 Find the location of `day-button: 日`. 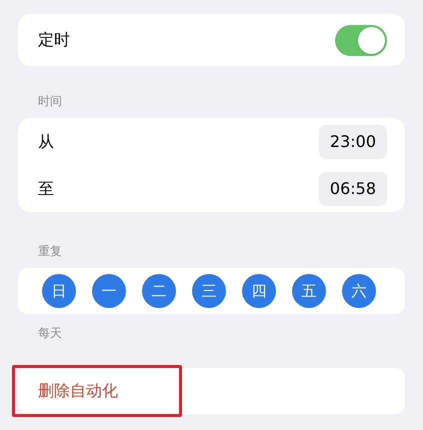

day-button: 日 is located at coordinates (59, 291).